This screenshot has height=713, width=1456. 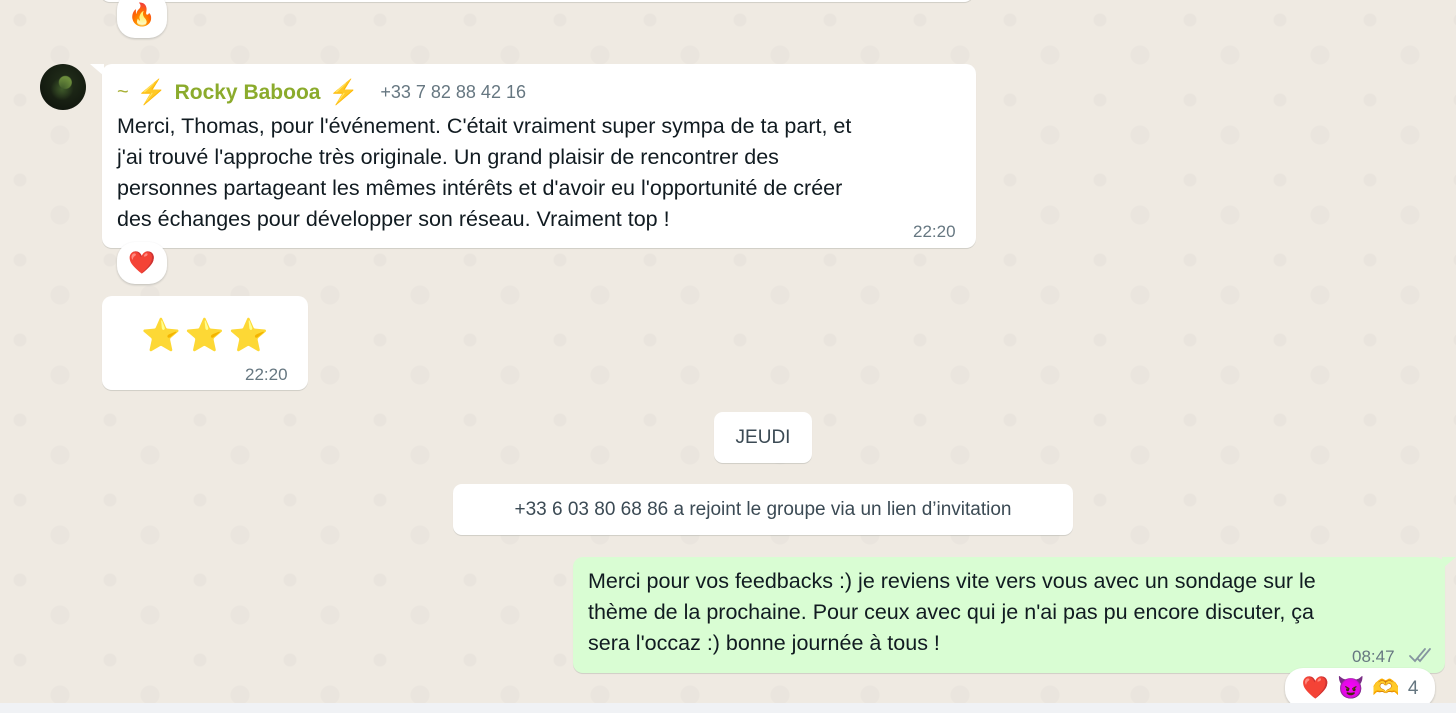 What do you see at coordinates (63, 87) in the screenshot?
I see `sender-avatar` at bounding box center [63, 87].